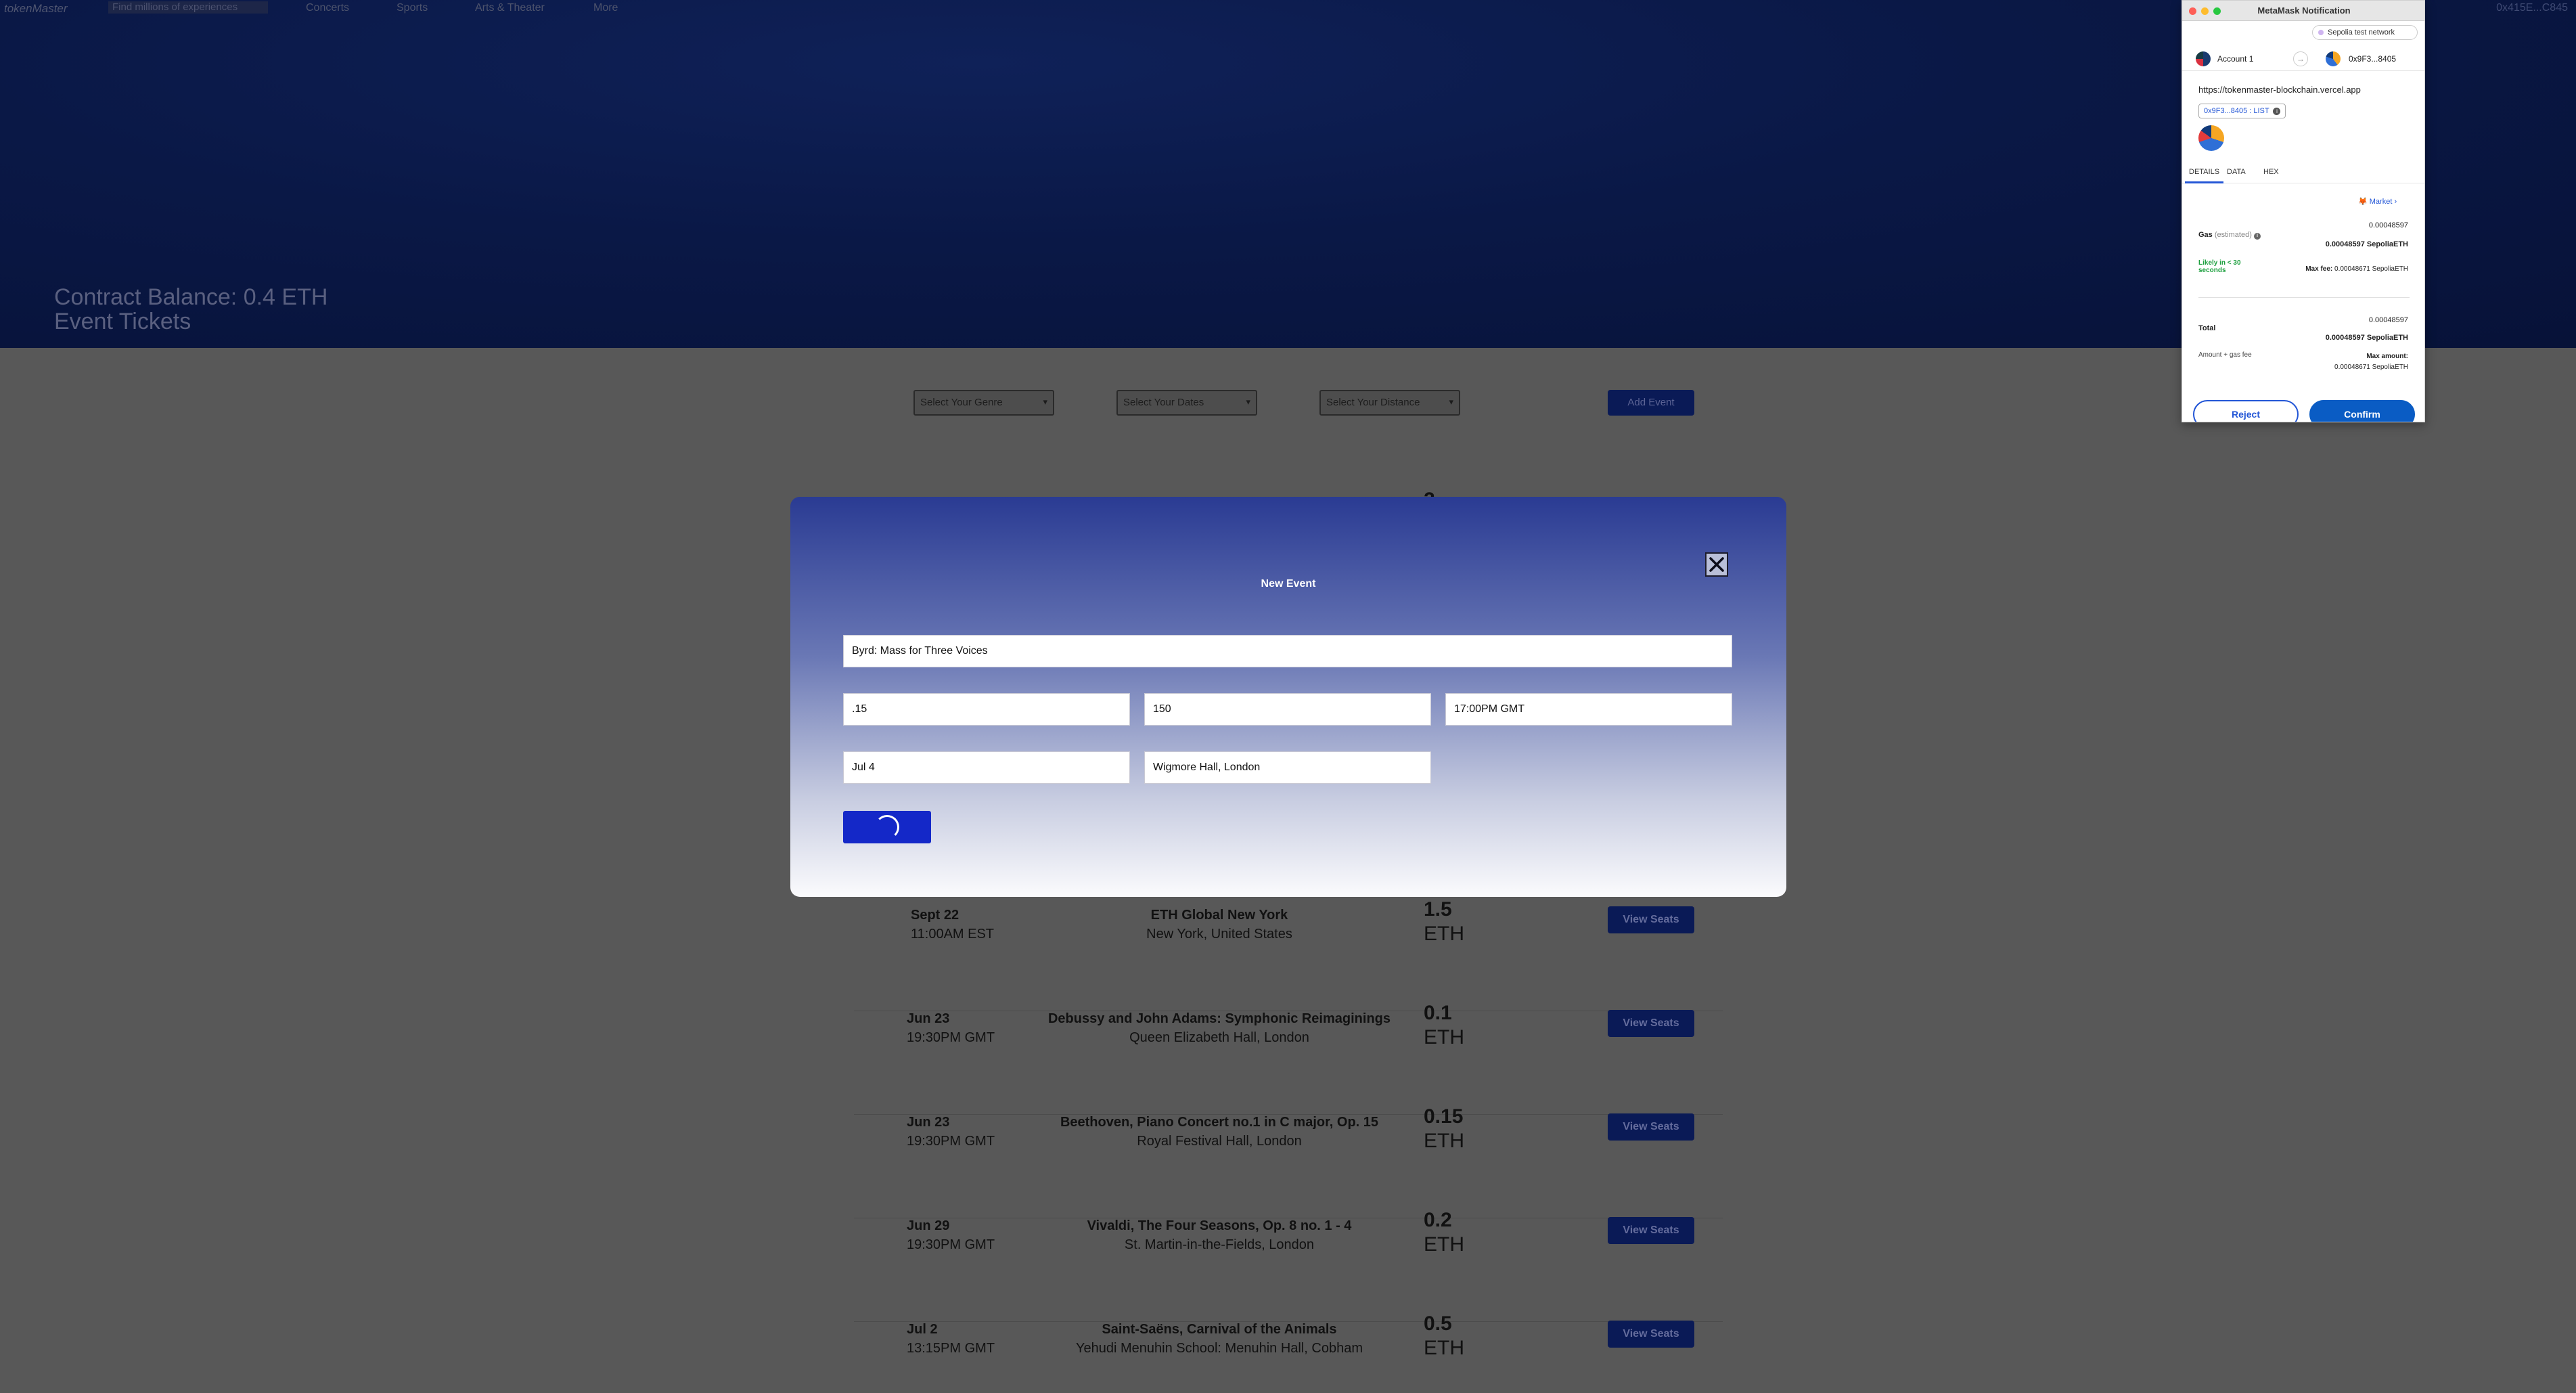  I want to click on total-bold: 0.00048597 SepoliaETH, so click(2366, 338).